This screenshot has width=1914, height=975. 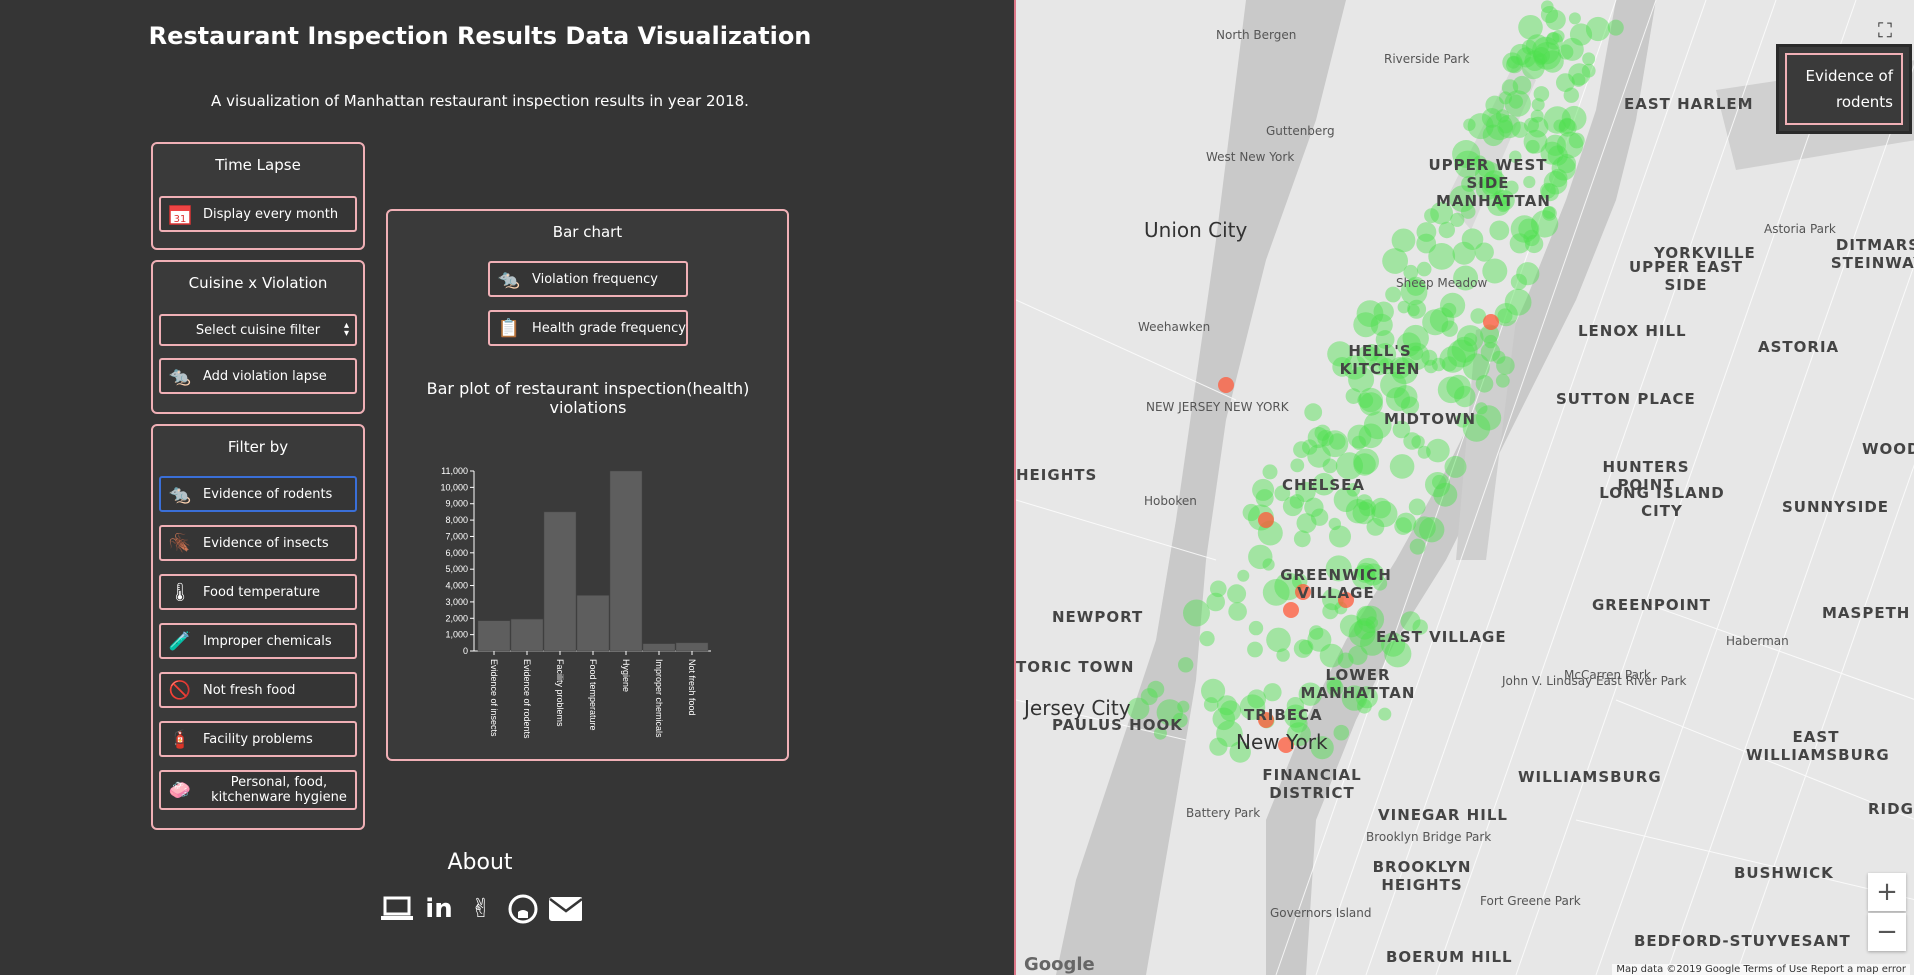 What do you see at coordinates (258, 790) in the screenshot?
I see `filter-personal-food-kitchenware-hygiene-button: 🧼 Personal, food, kitchenware hygiene` at bounding box center [258, 790].